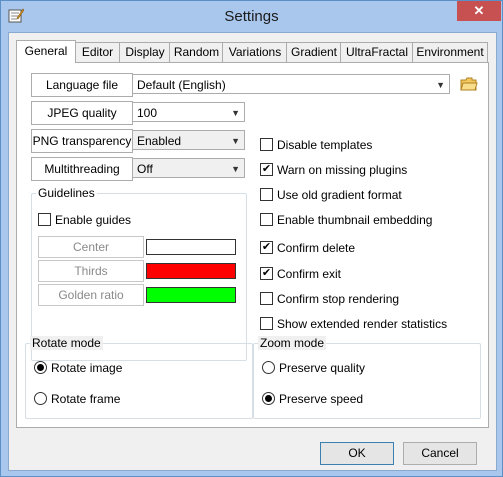  I want to click on rotate-frame-radio: Rotate frame, so click(77, 399).